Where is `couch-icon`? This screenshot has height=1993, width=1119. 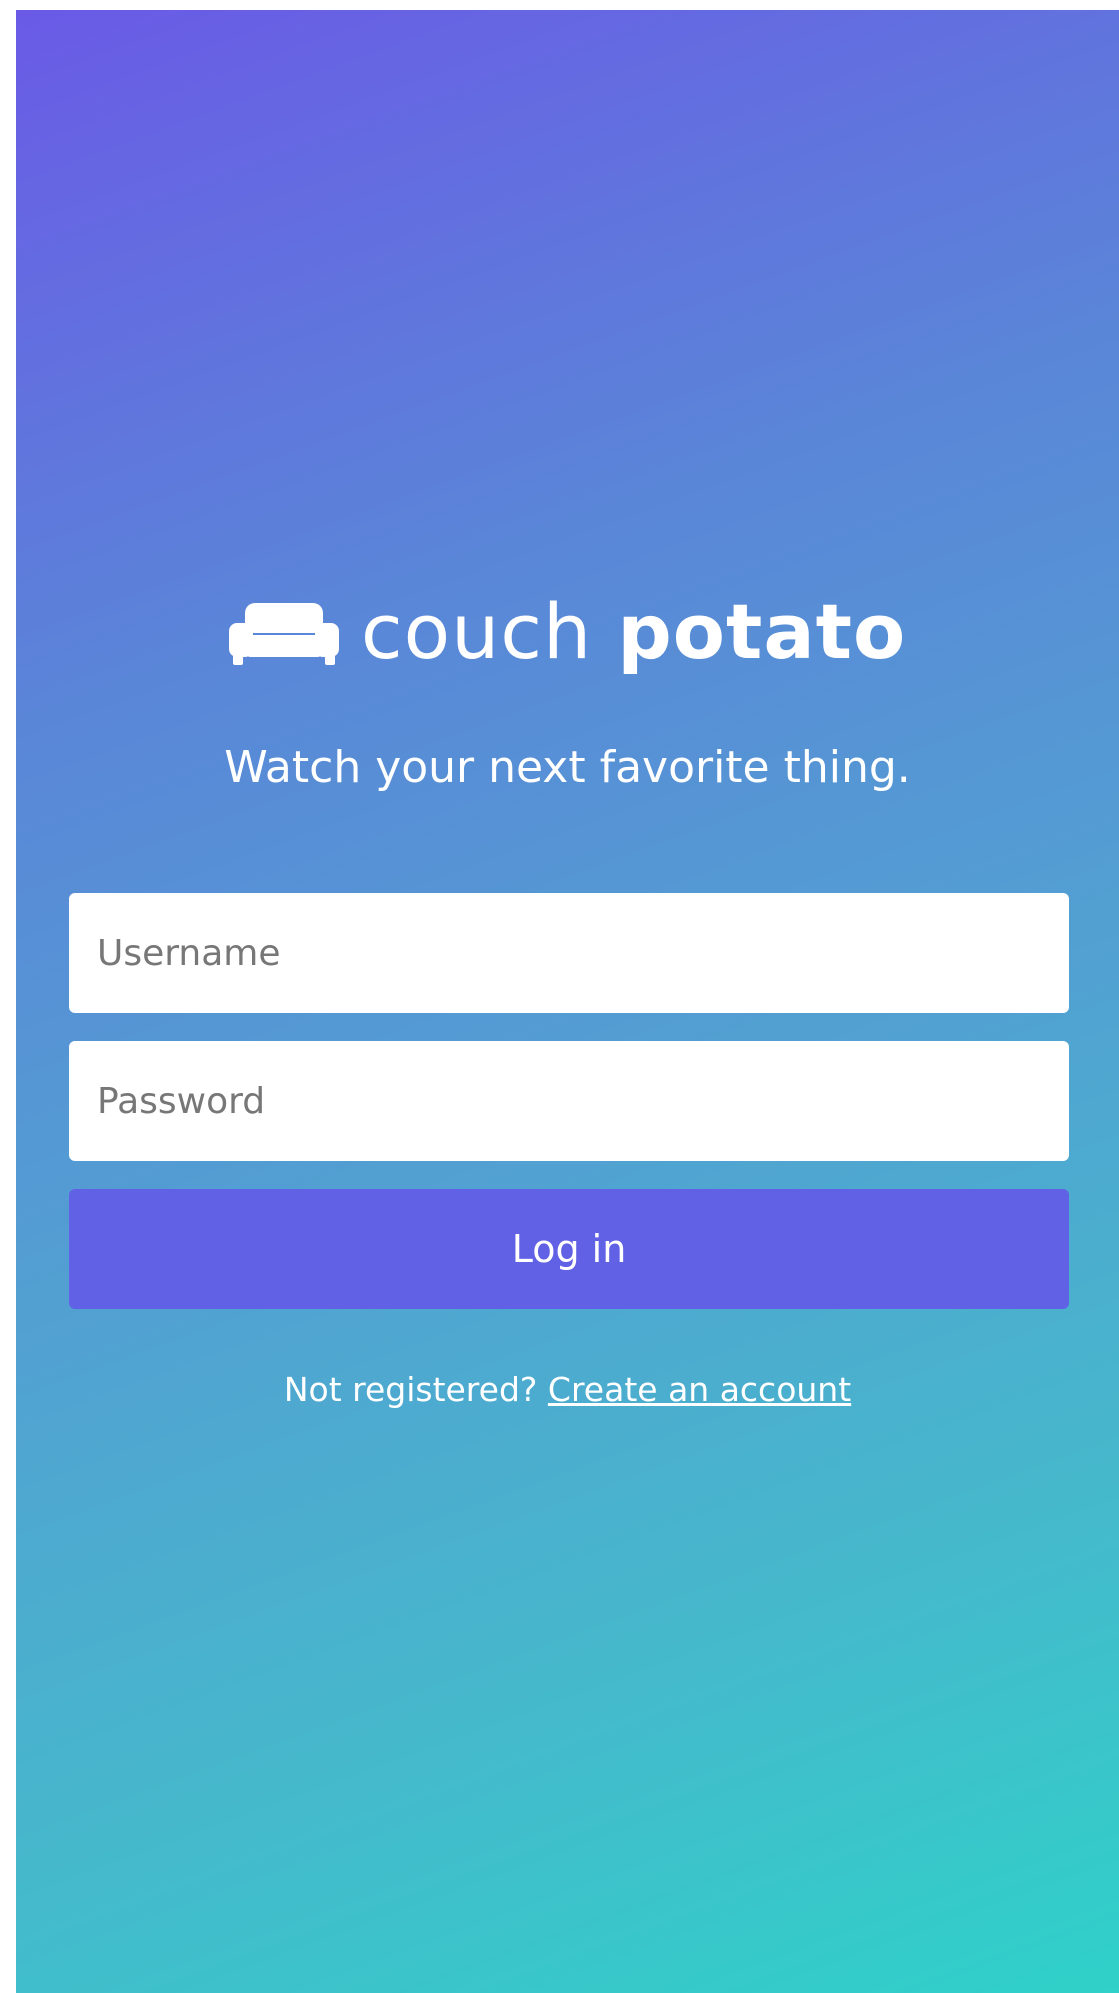
couch-icon is located at coordinates (283, 634).